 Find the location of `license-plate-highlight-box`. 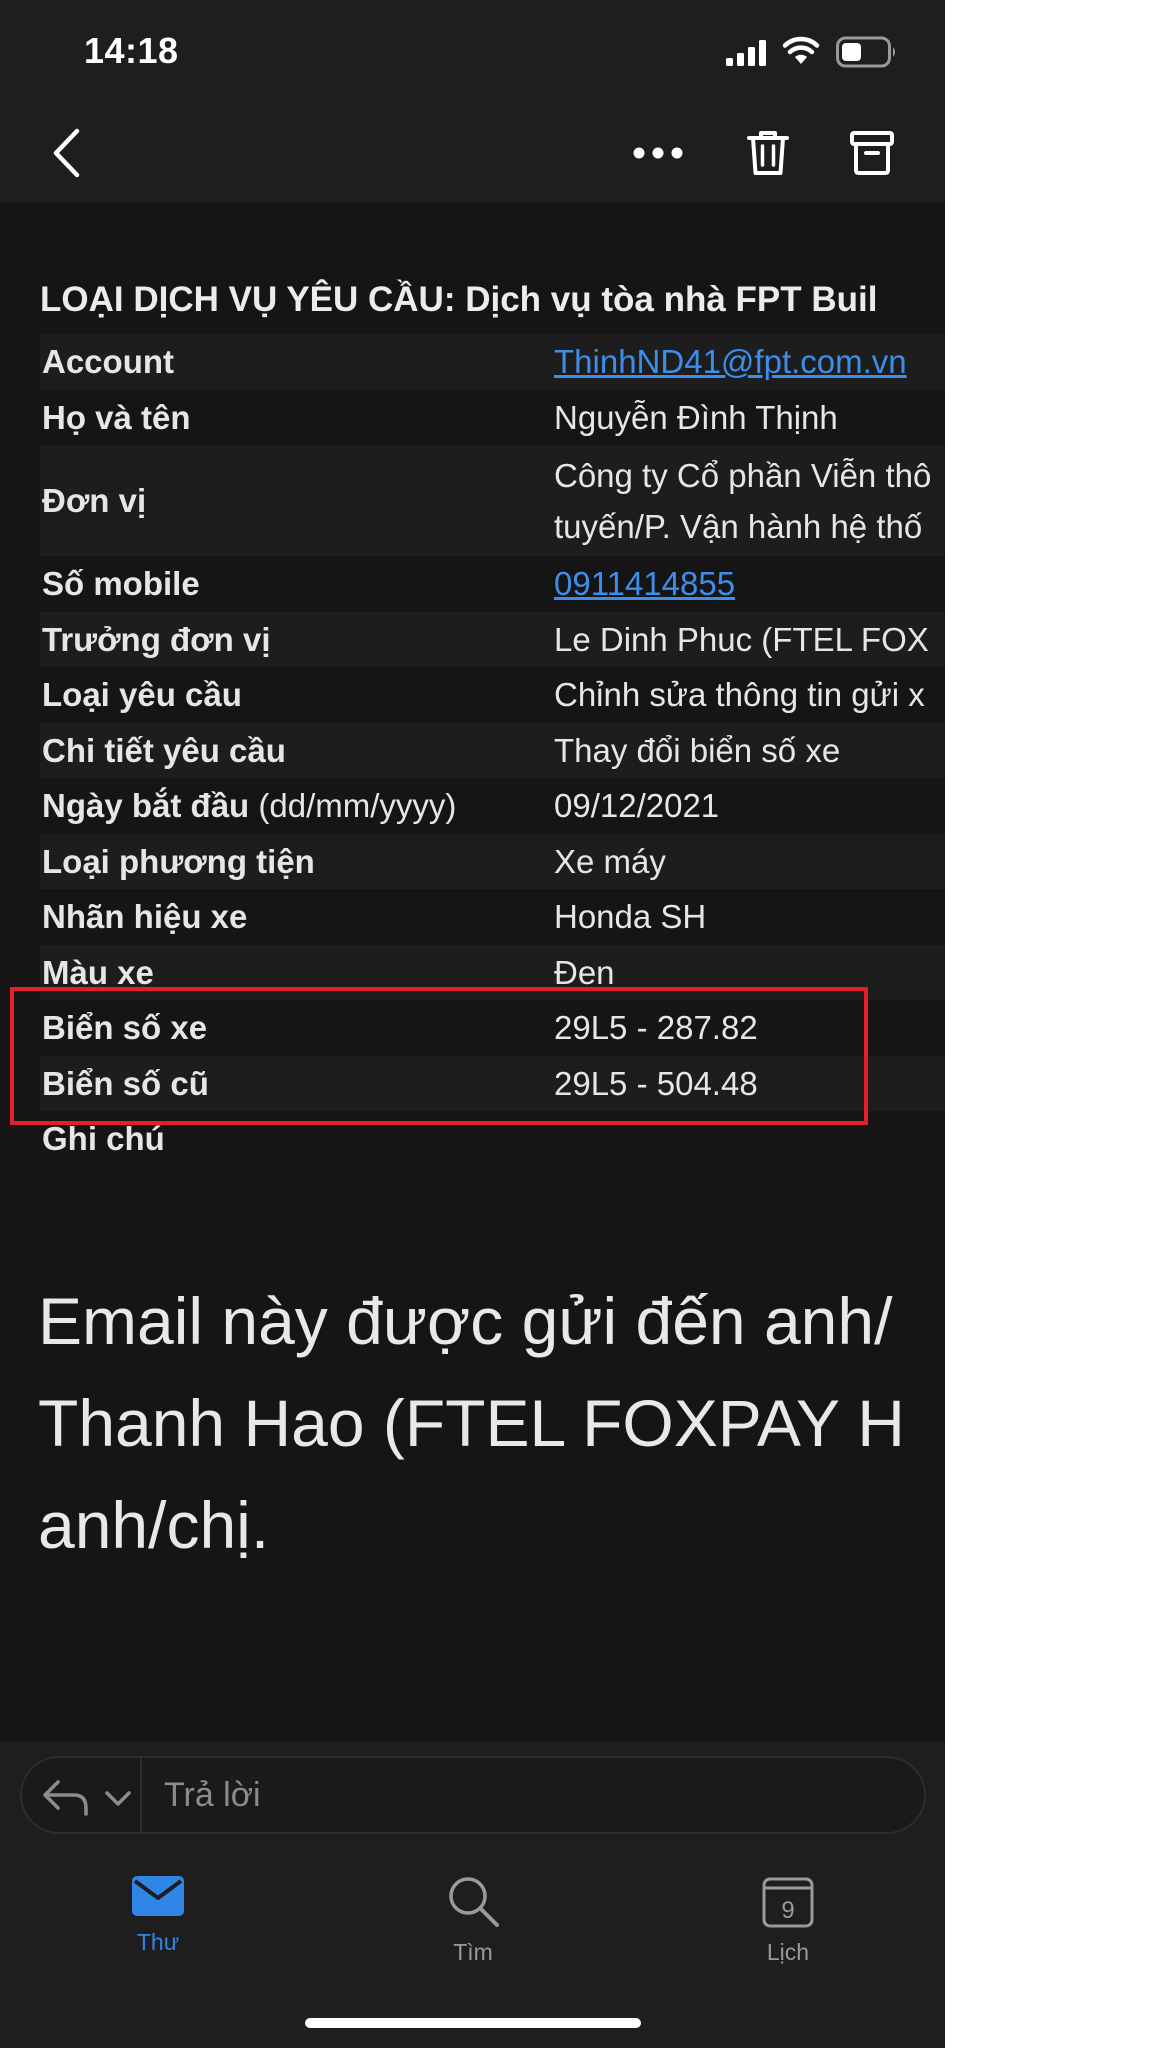

license-plate-highlight-box is located at coordinates (439, 1056).